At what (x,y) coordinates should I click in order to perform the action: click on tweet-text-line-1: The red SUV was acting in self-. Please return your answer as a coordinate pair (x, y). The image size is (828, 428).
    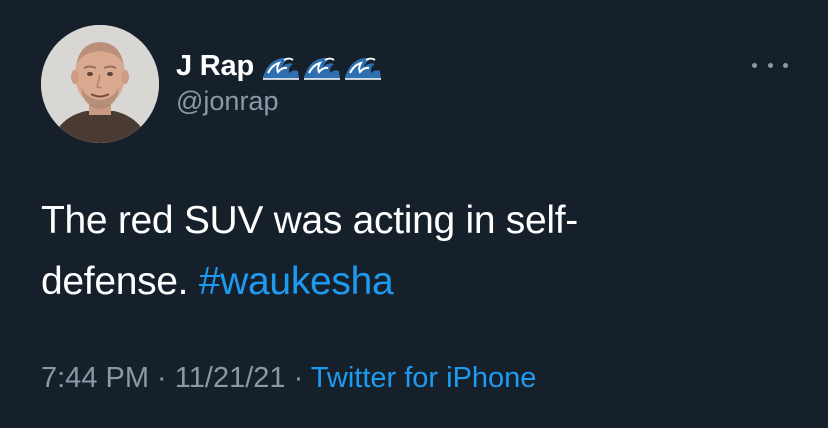
    Looking at the image, I should click on (309, 220).